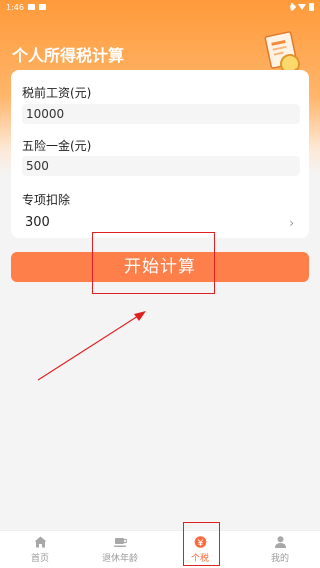 This screenshot has width=320, height=568. What do you see at coordinates (161, 166) in the screenshot?
I see `insurance-input: 500` at bounding box center [161, 166].